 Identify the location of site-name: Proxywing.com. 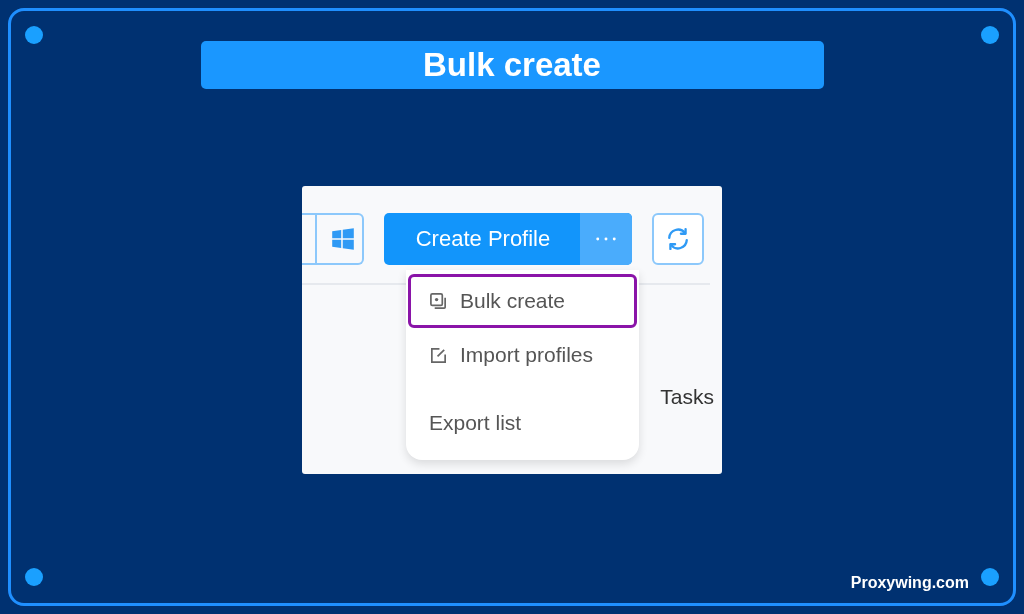
(909, 583).